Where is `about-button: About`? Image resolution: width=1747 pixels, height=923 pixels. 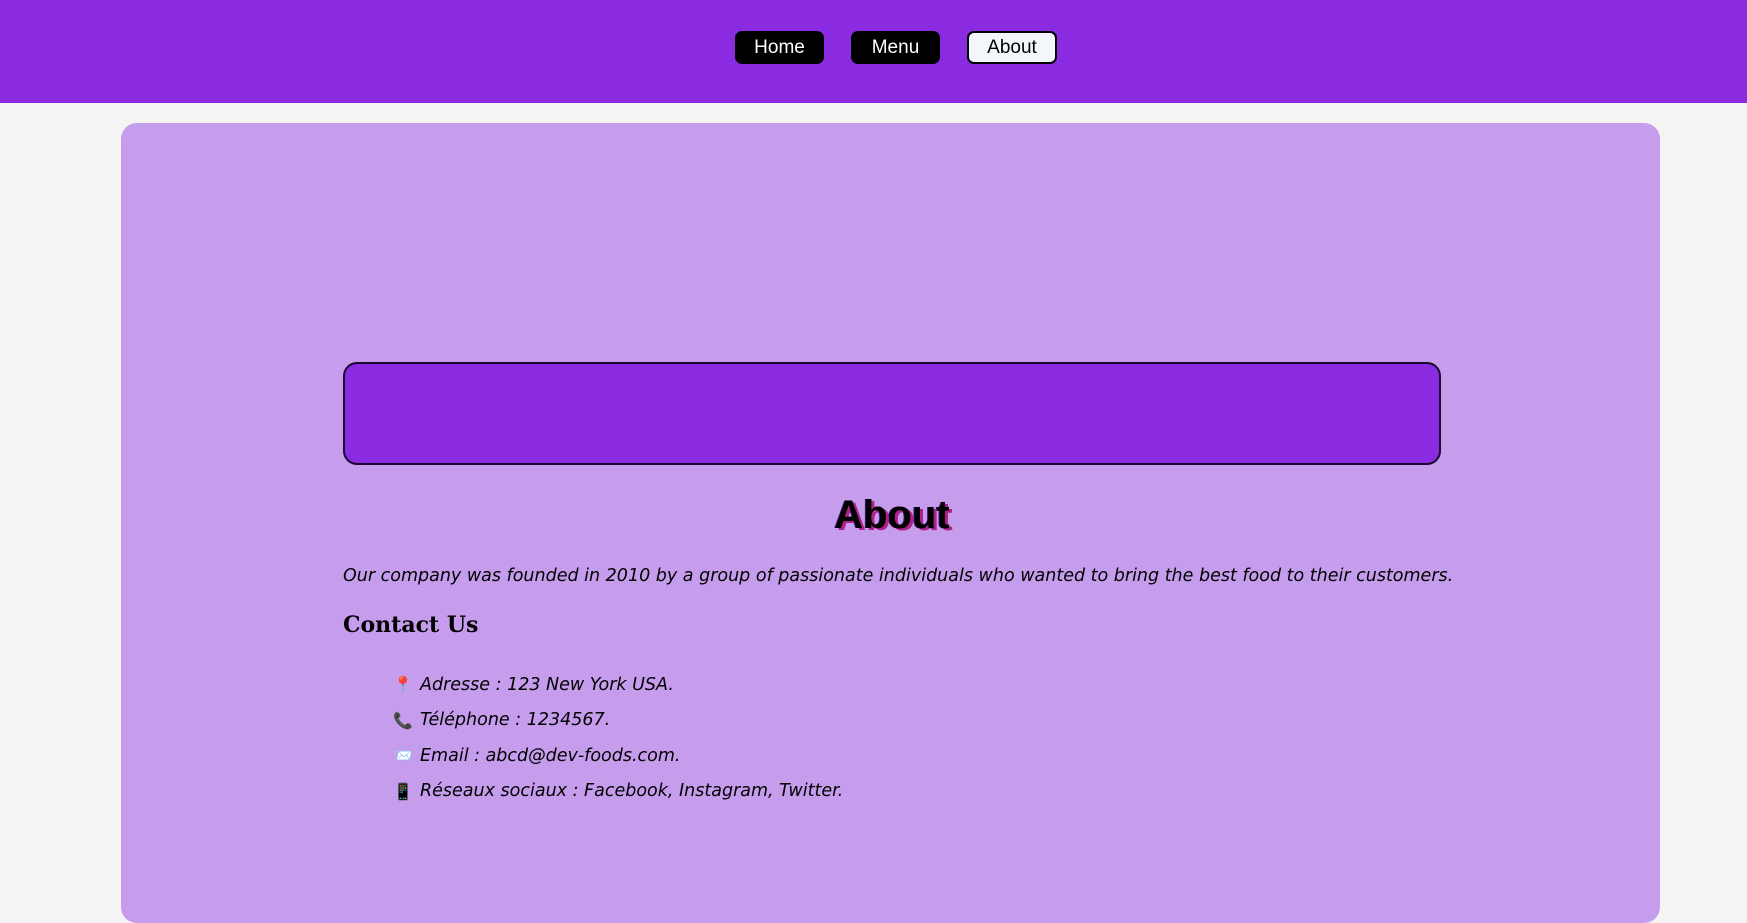
about-button: About is located at coordinates (1012, 47).